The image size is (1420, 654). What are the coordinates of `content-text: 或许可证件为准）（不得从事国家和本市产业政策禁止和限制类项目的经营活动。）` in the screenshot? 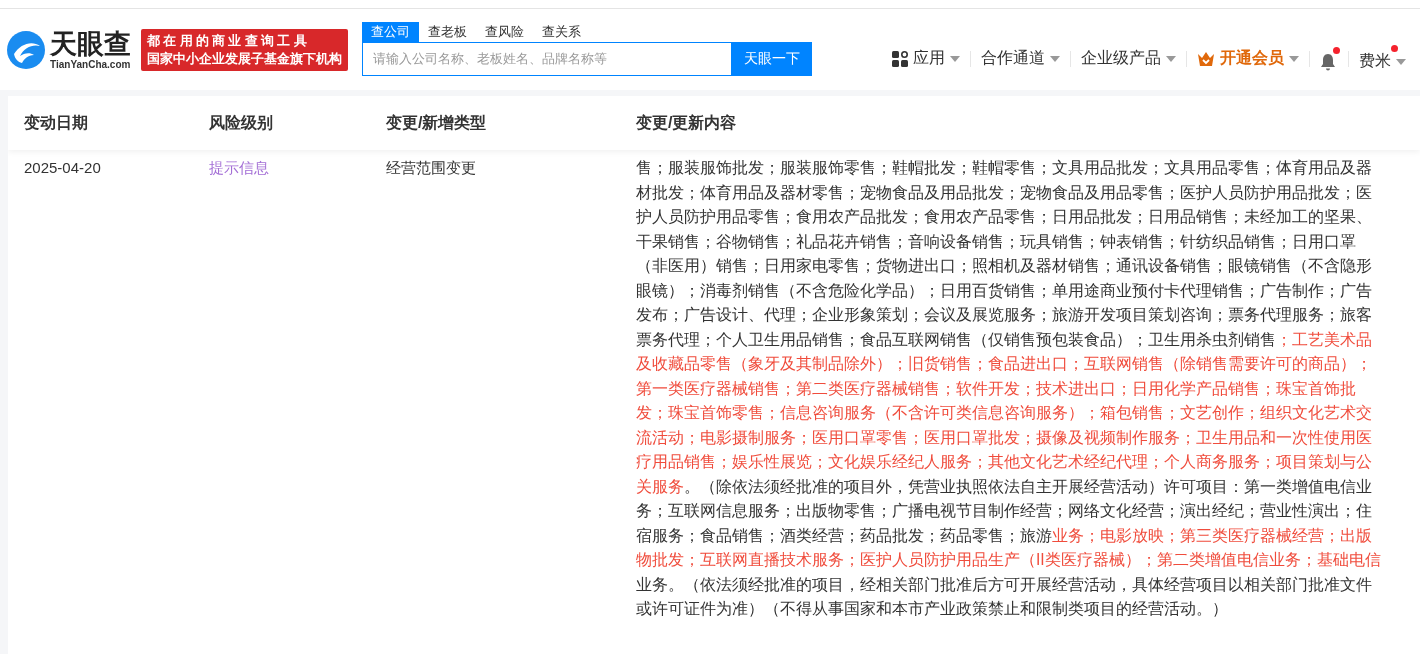 It's located at (932, 609).